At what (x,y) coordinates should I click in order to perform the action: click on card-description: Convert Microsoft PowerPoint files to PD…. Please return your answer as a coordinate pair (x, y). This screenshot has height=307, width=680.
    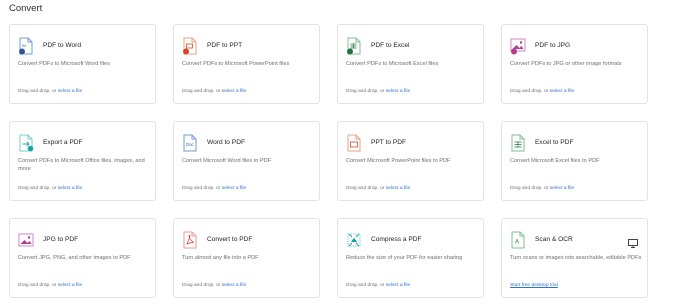
    Looking at the image, I should click on (398, 161).